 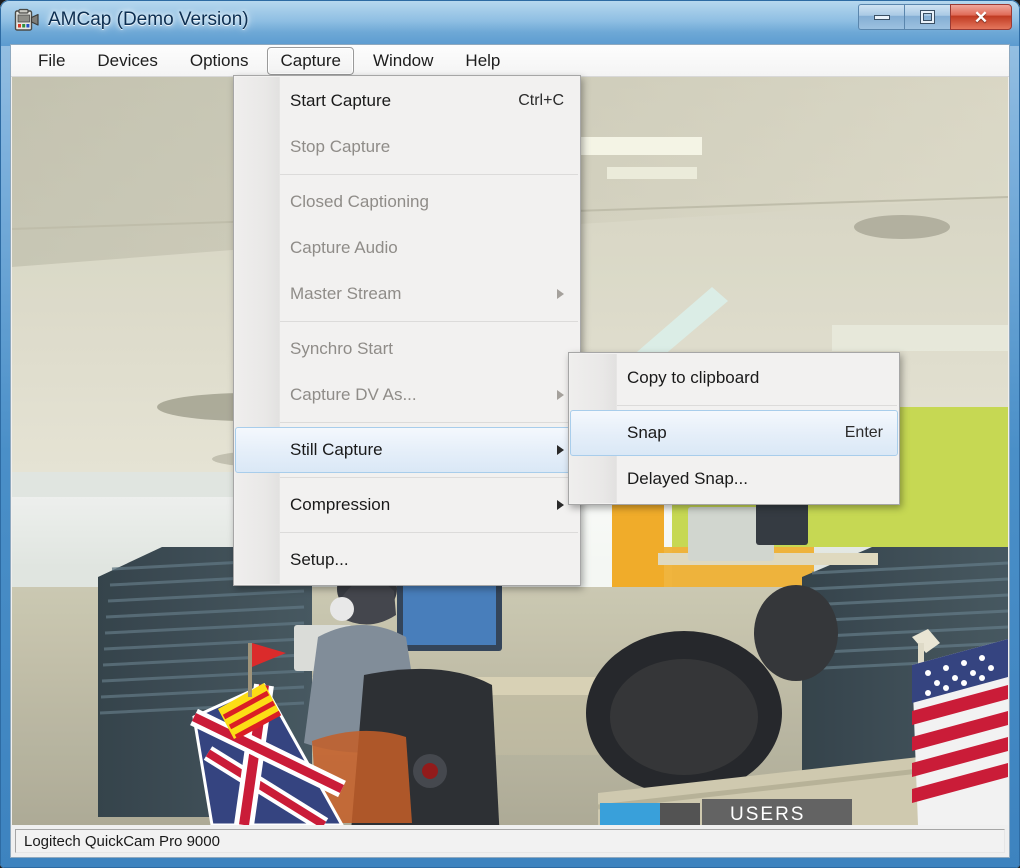 What do you see at coordinates (647, 432) in the screenshot?
I see `menu-item-label: Snap` at bounding box center [647, 432].